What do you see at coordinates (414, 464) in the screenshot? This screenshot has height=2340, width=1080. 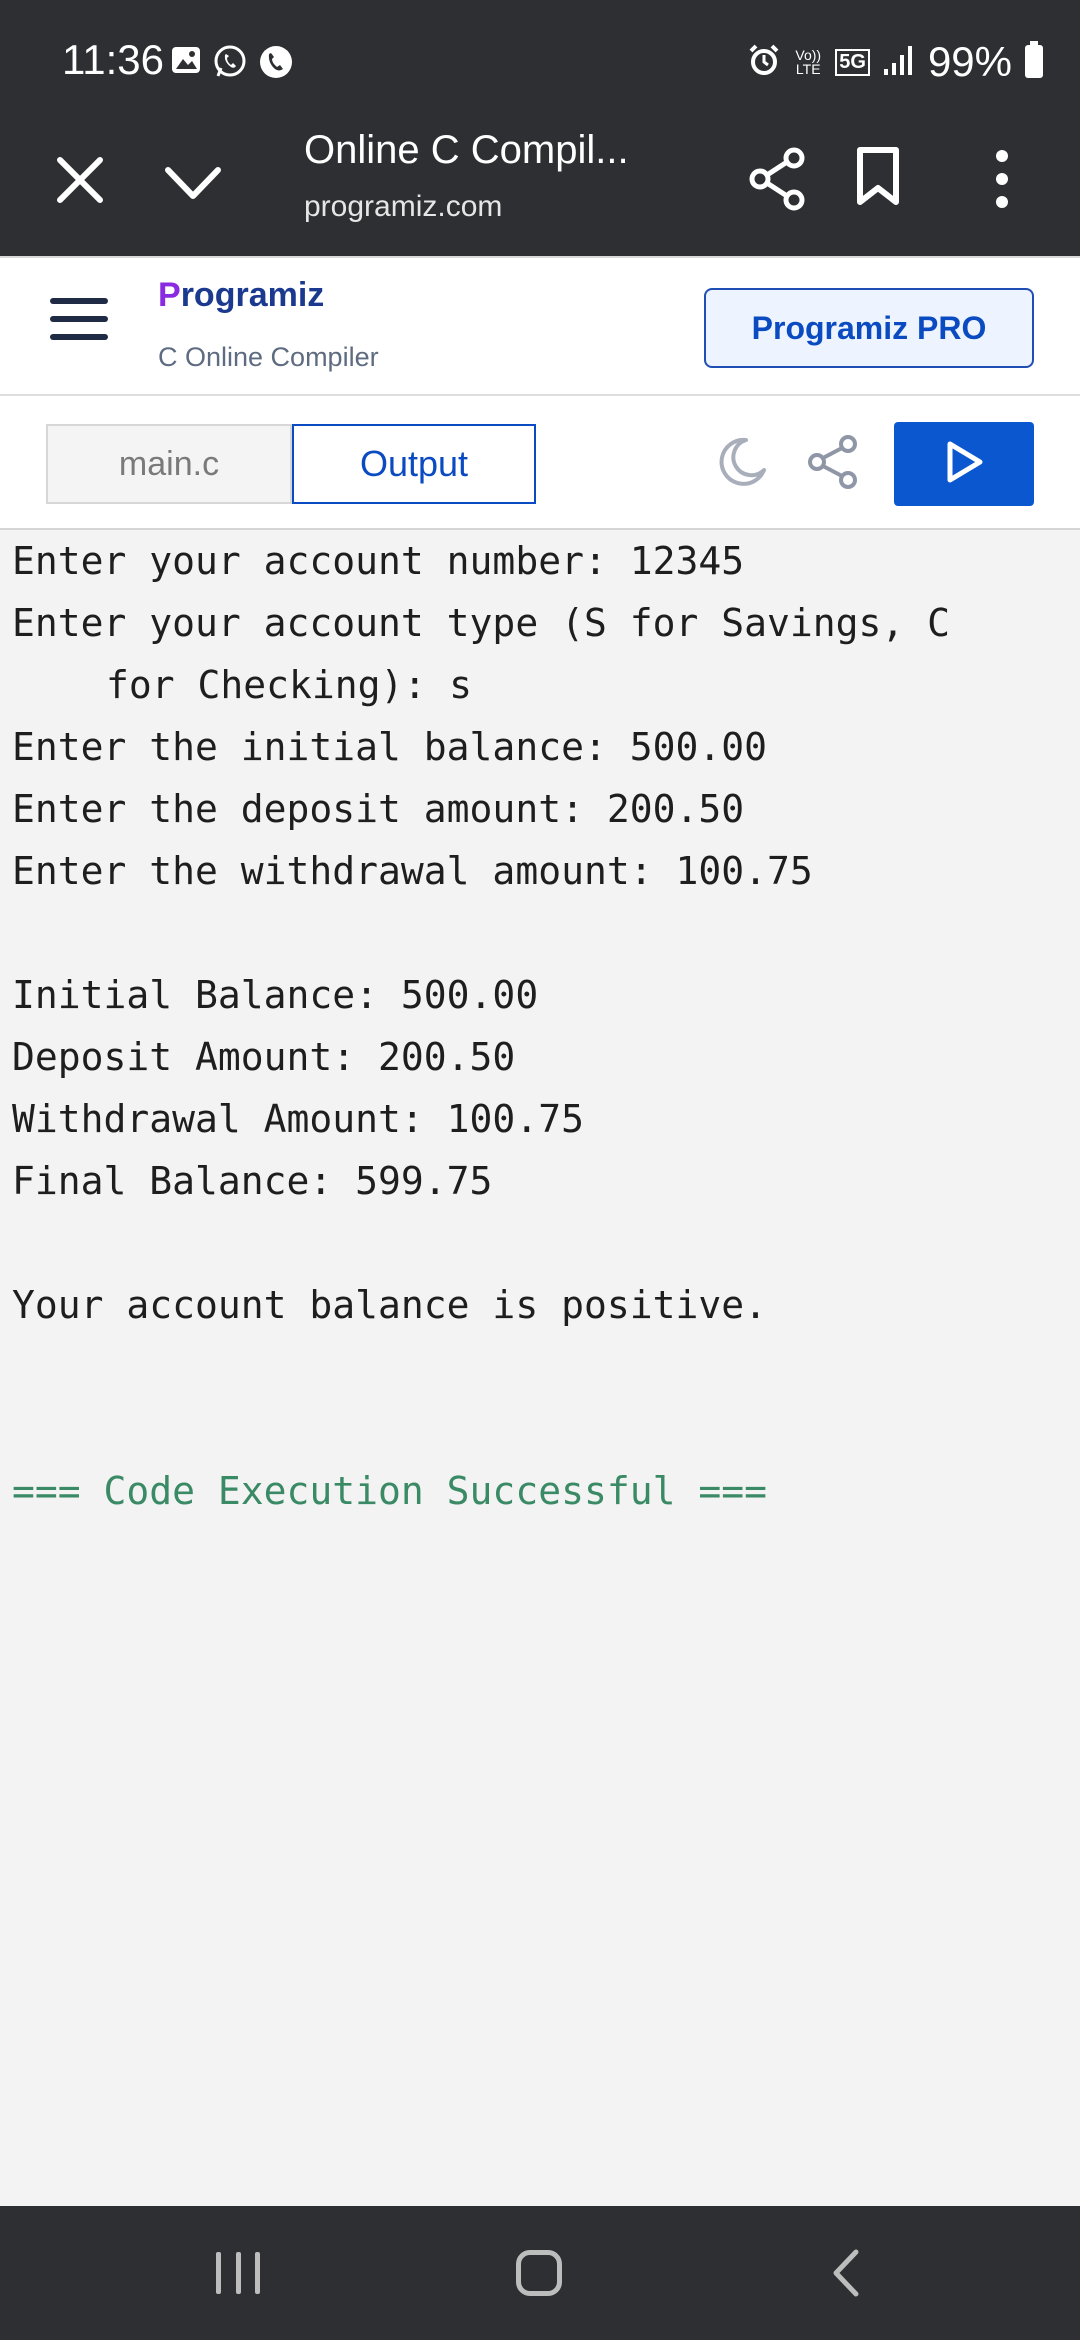 I see `tab-output: Output` at bounding box center [414, 464].